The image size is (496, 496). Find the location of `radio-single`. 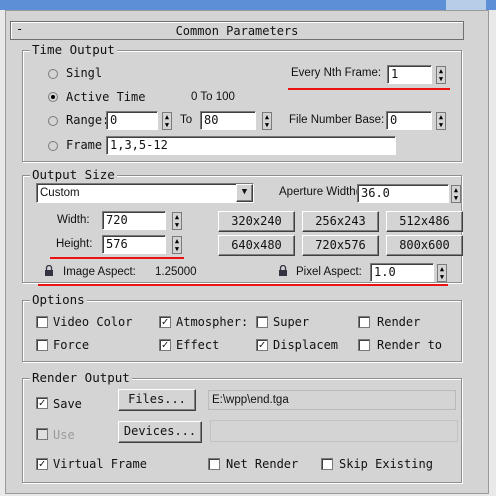

radio-single is located at coordinates (53, 74).